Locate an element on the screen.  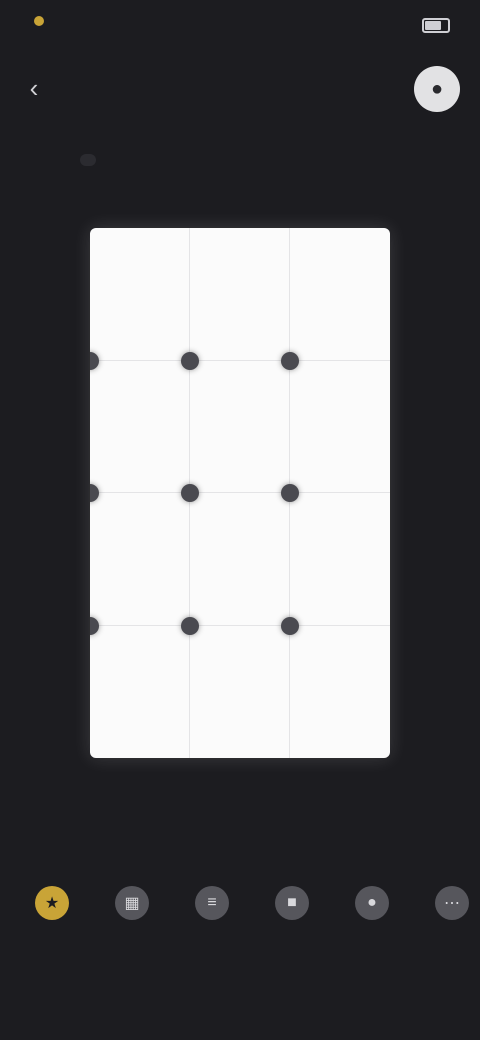
toolbar-item: ● is located at coordinates (372, 908).